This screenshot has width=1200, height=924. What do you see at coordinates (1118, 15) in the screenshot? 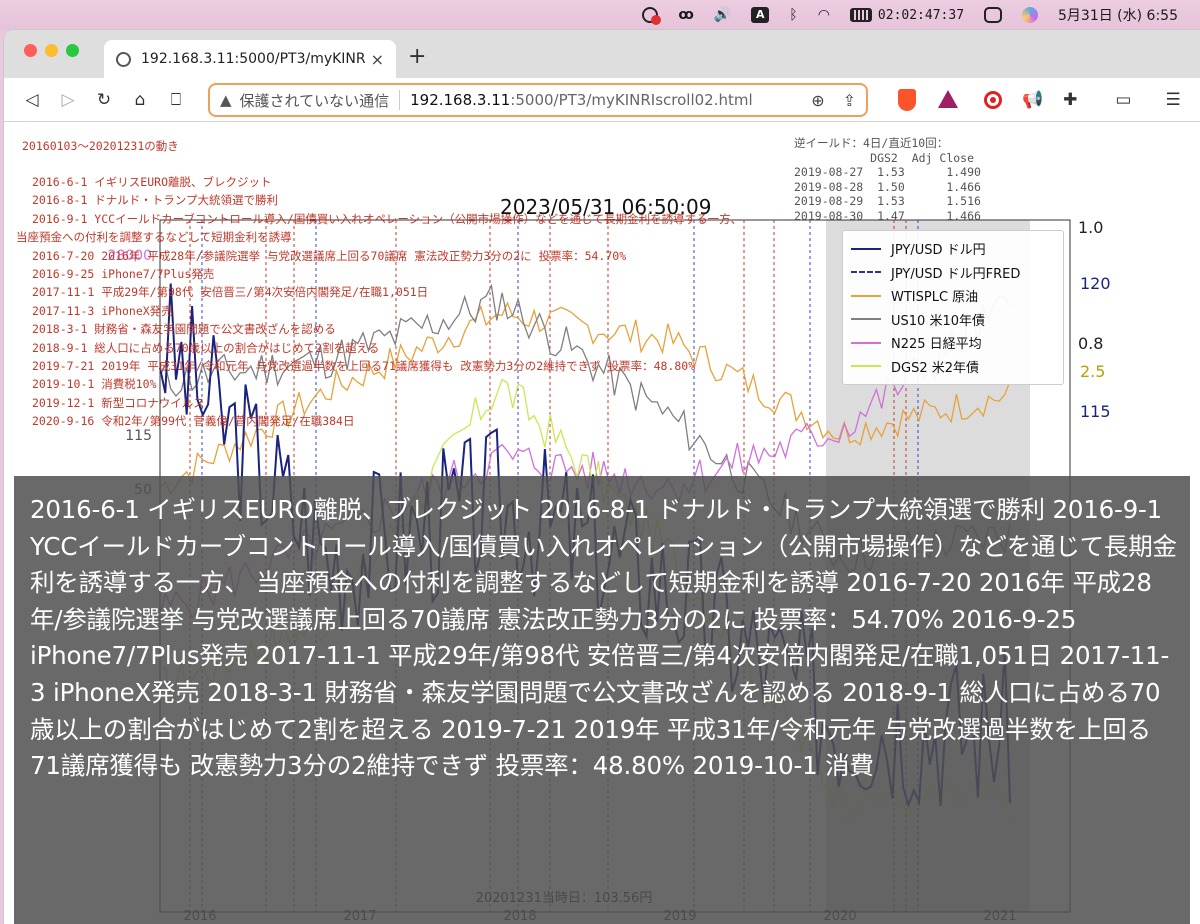
I see `menubar-datetime: 5月31日 (水) 6:55` at bounding box center [1118, 15].